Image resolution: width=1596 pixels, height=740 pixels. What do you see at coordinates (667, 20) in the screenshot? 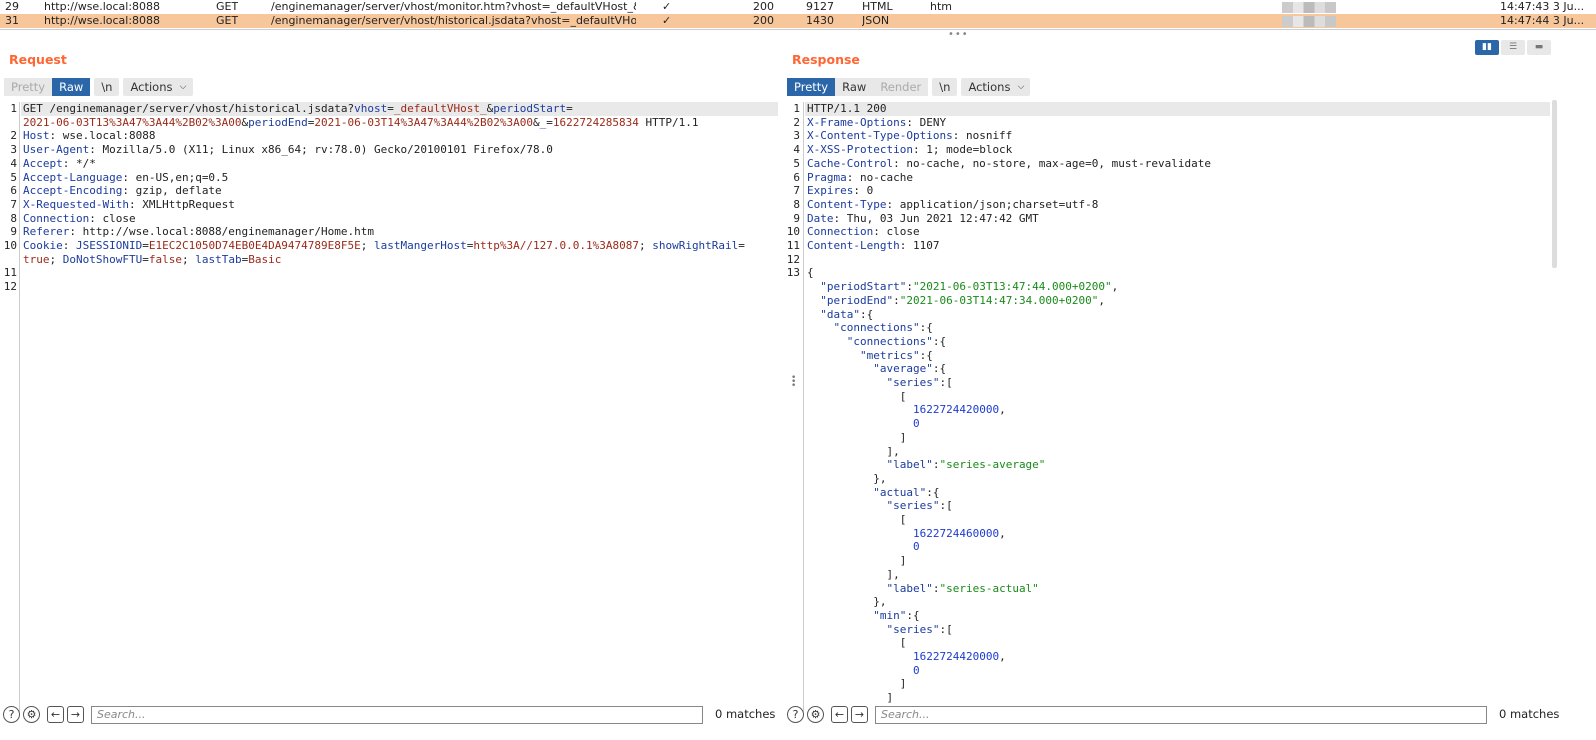
I see `row-params-check: ✓` at bounding box center [667, 20].